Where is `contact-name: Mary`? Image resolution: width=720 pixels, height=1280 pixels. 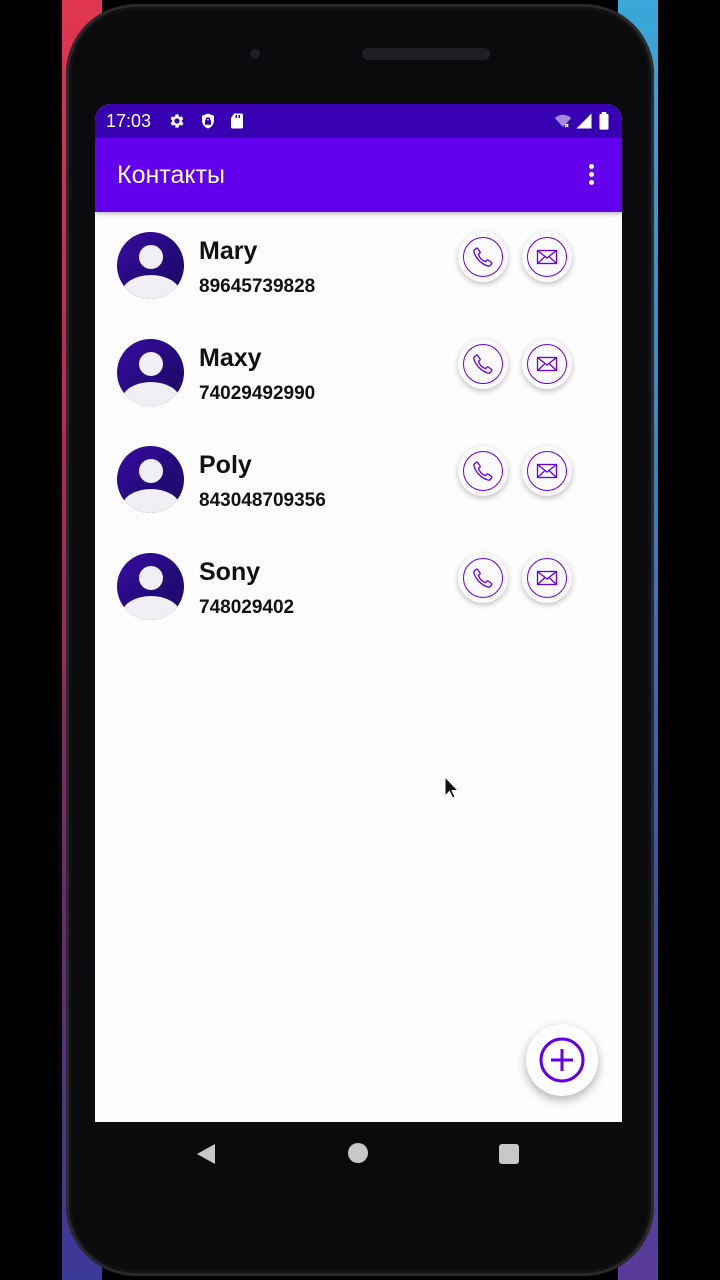 contact-name: Mary is located at coordinates (228, 251).